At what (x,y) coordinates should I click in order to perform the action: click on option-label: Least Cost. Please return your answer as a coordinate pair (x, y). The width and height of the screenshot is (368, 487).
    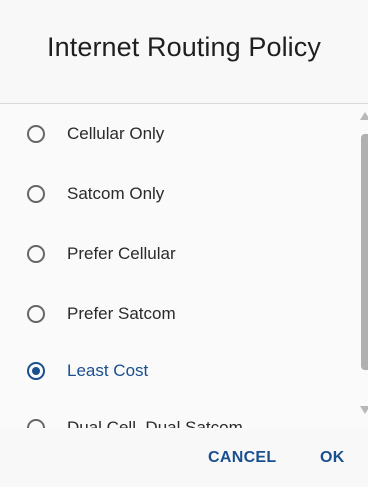
    Looking at the image, I should click on (108, 370).